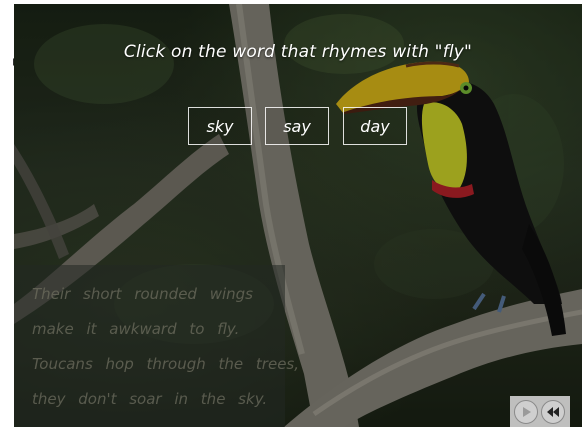  Describe the element at coordinates (150, 399) in the screenshot. I see `poem-line-4: they don't soar in the sky.` at that location.